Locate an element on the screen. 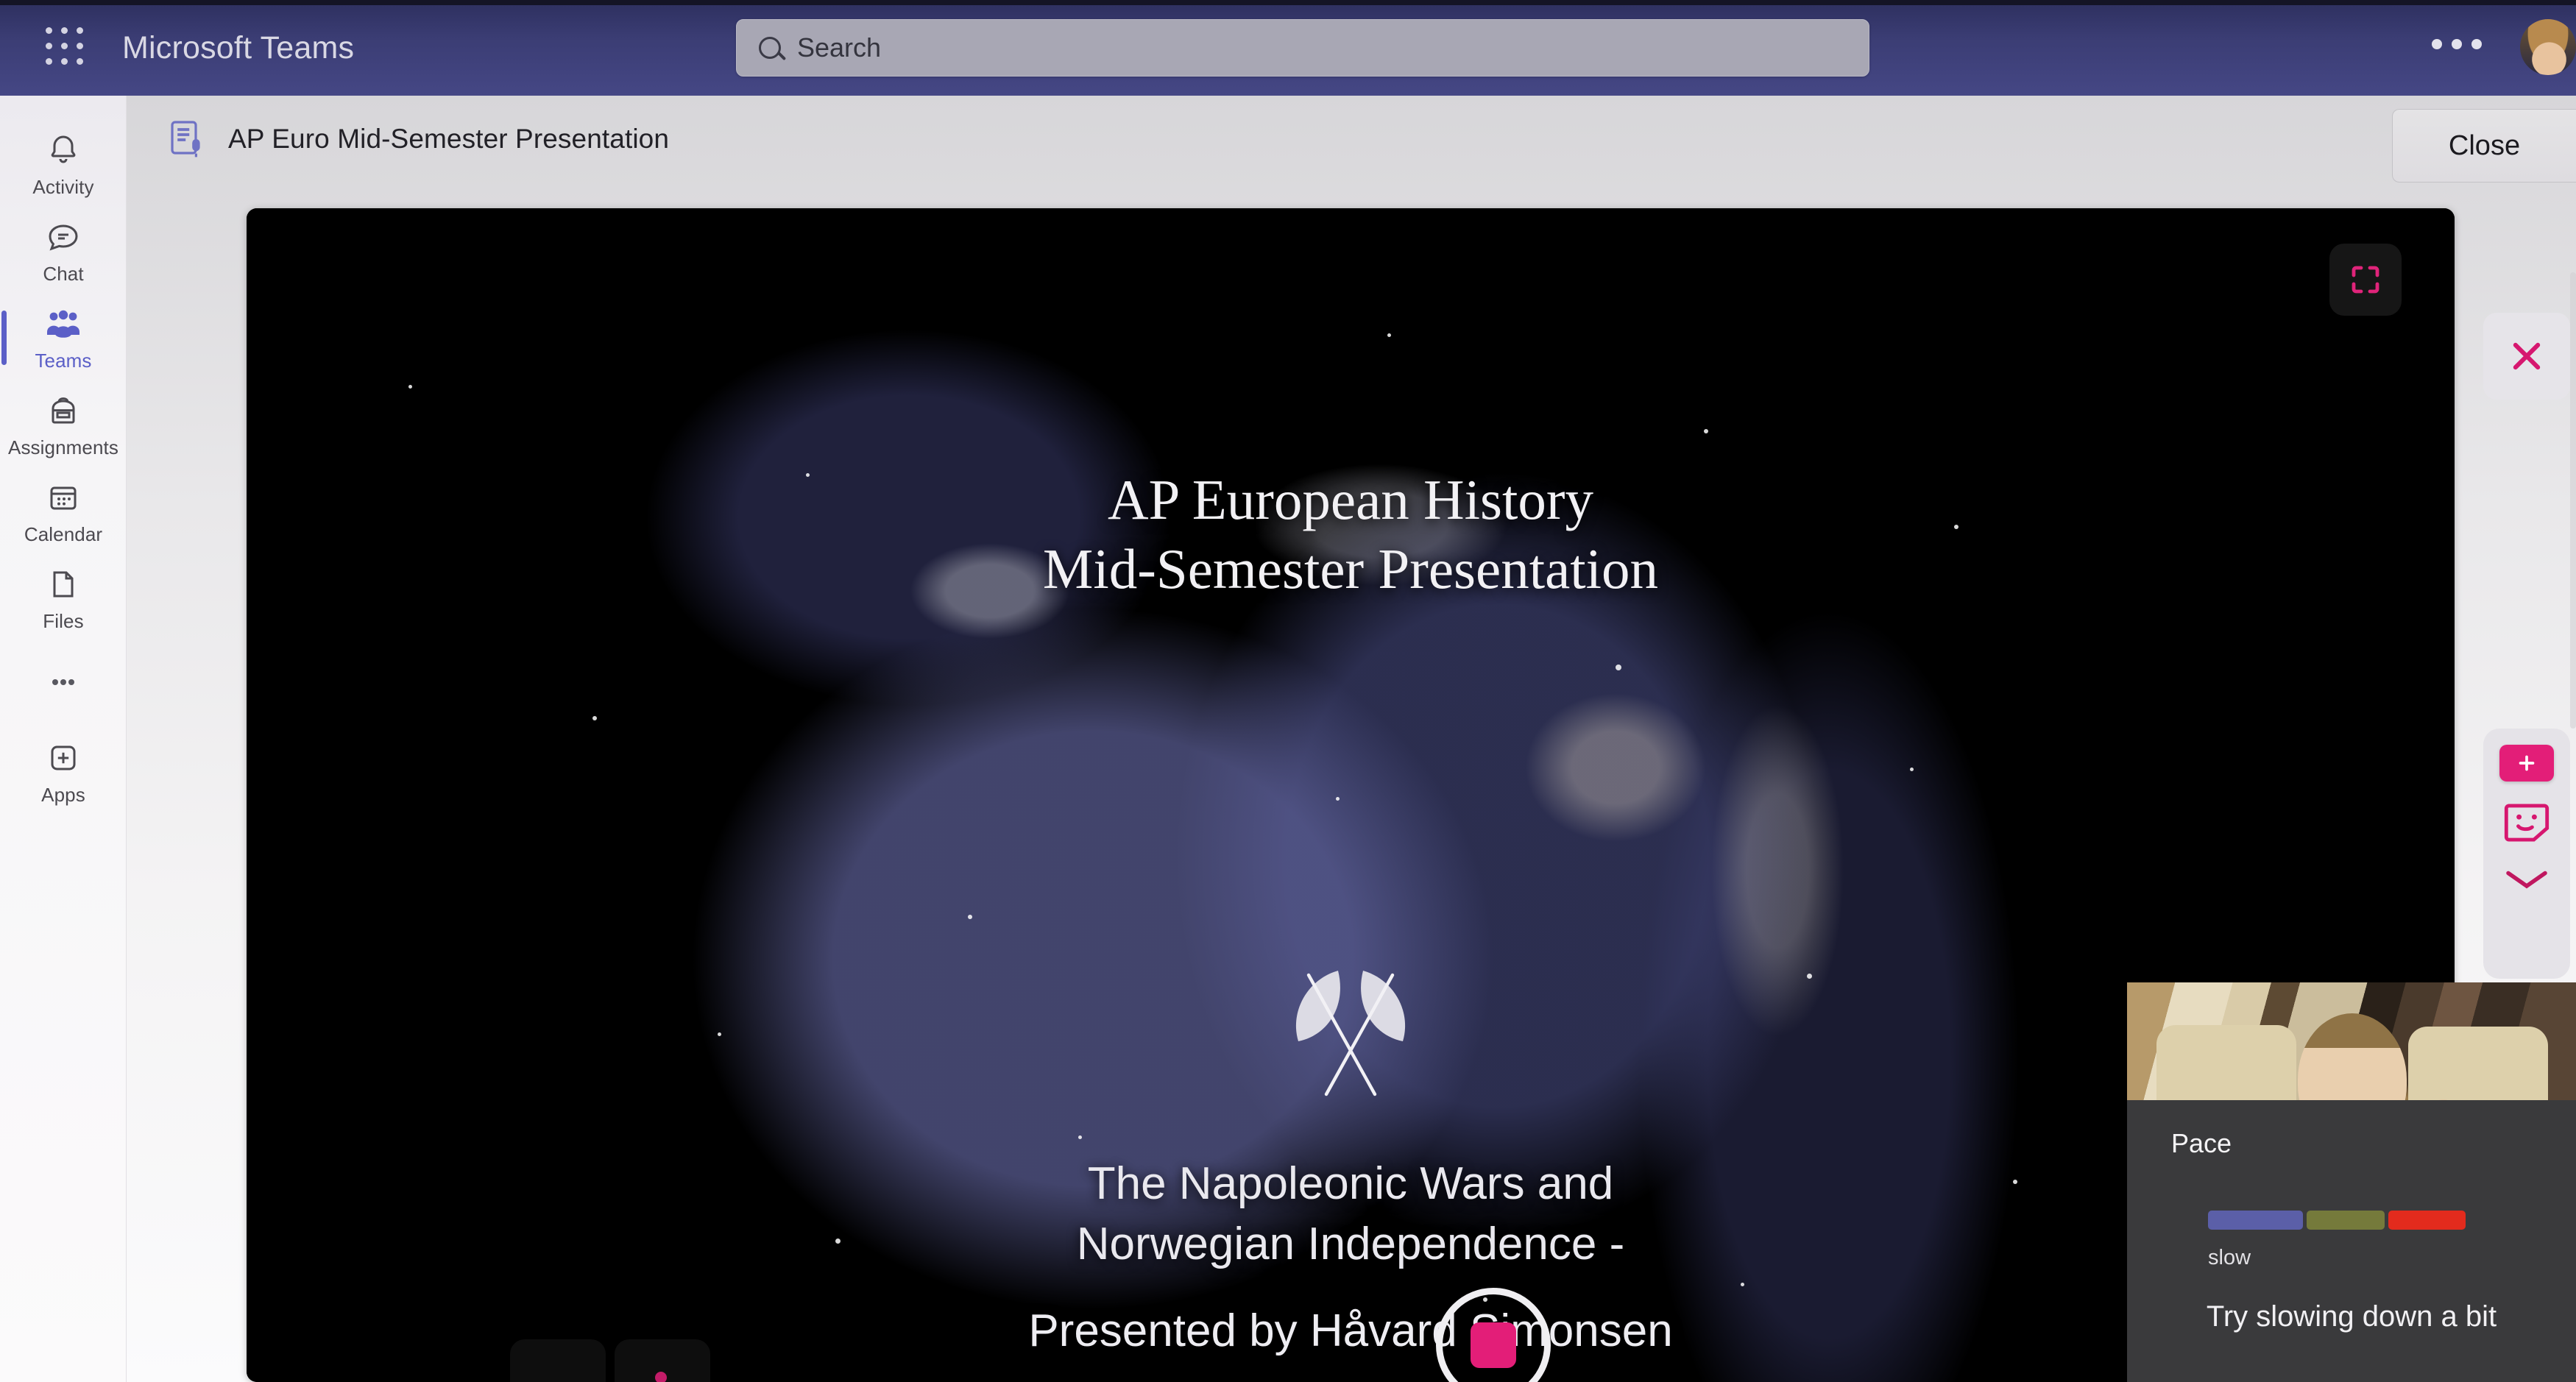 This screenshot has height=1382, width=2576. pace-segment-fast is located at coordinates (2427, 1220).